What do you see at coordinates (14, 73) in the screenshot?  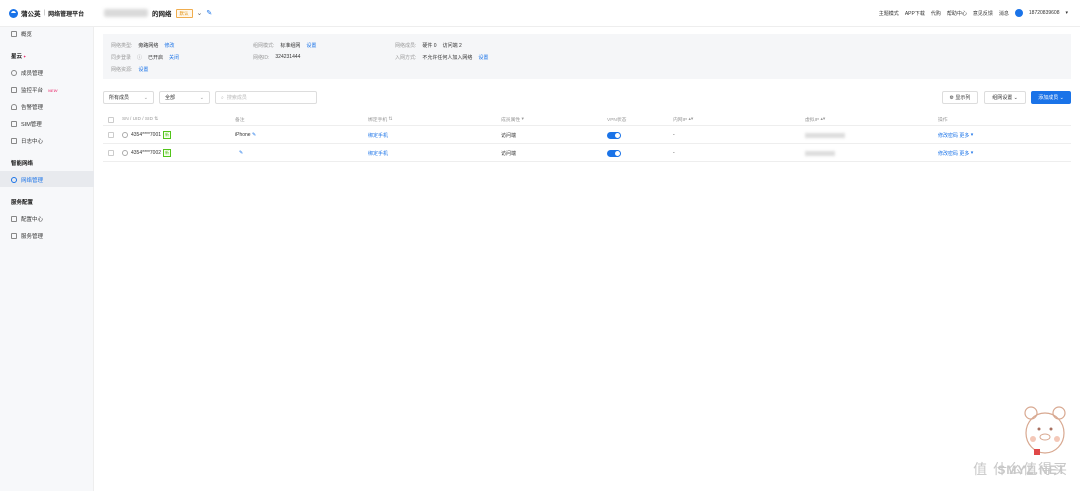 I see `members-icon` at bounding box center [14, 73].